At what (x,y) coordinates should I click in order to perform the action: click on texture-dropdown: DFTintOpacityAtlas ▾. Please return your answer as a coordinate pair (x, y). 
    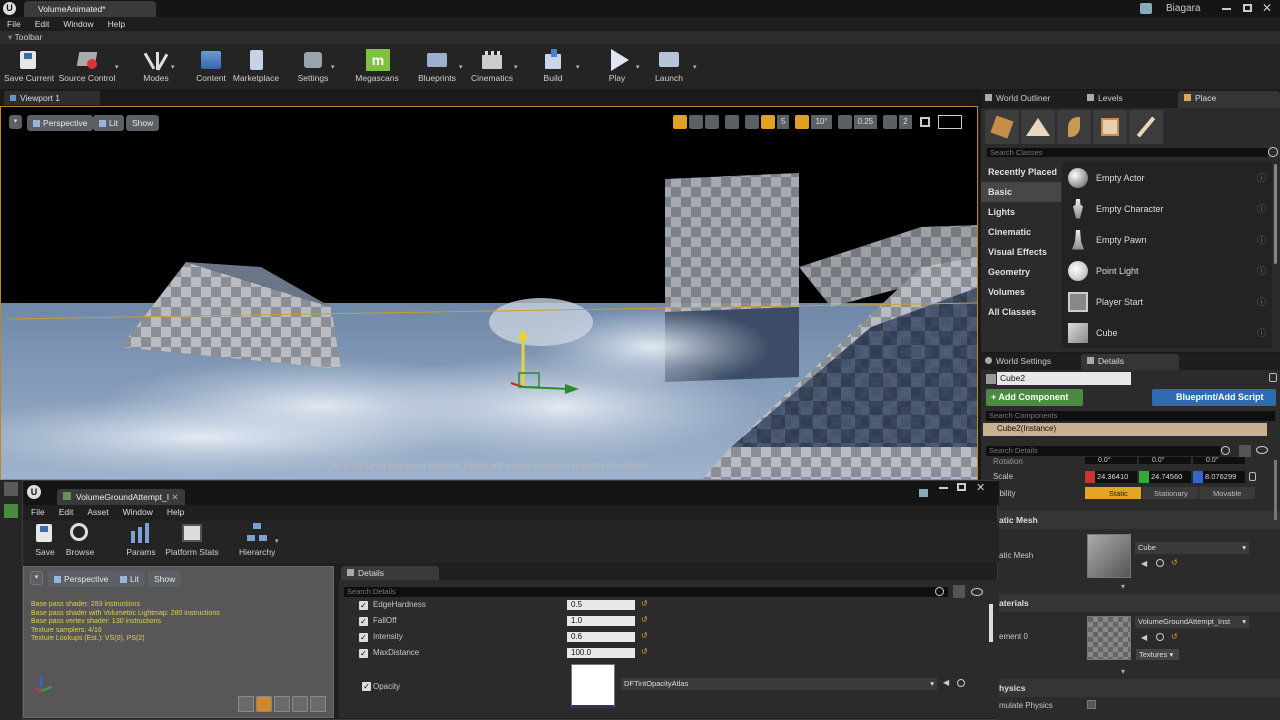
    Looking at the image, I should click on (779, 684).